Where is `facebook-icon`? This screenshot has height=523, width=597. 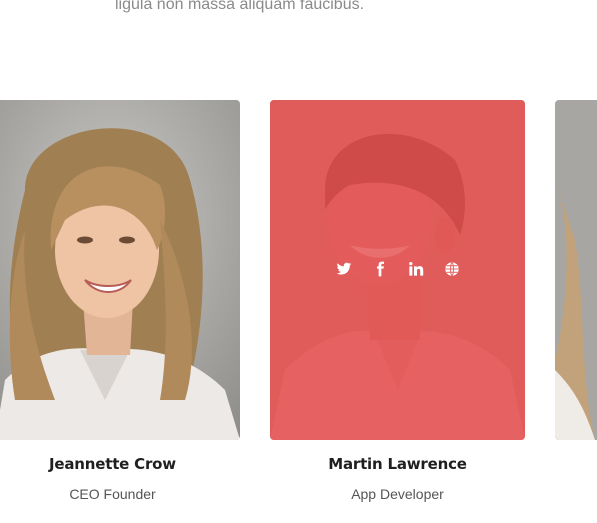 facebook-icon is located at coordinates (380, 269).